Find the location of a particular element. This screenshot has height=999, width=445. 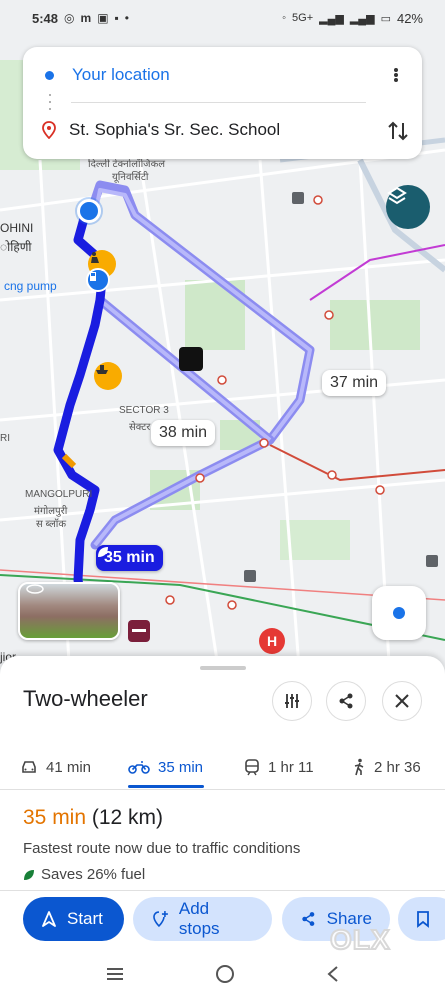

close-button is located at coordinates (402, 701).